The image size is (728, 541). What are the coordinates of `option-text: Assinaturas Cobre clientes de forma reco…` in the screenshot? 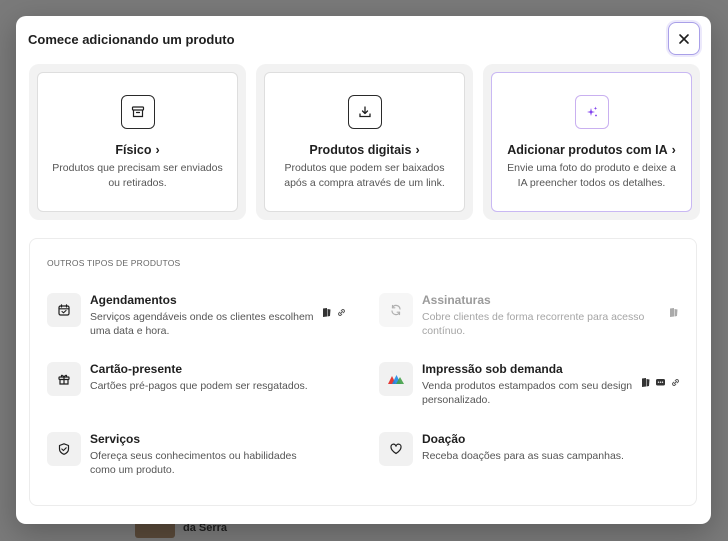 It's located at (539, 315).